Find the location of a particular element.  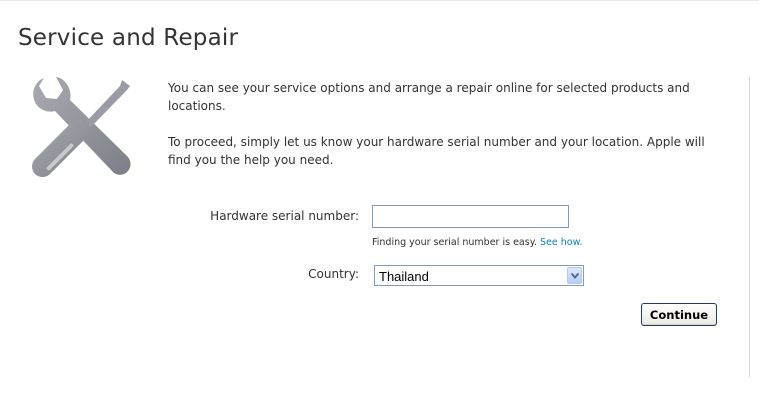

top-divider is located at coordinates (379, 0).